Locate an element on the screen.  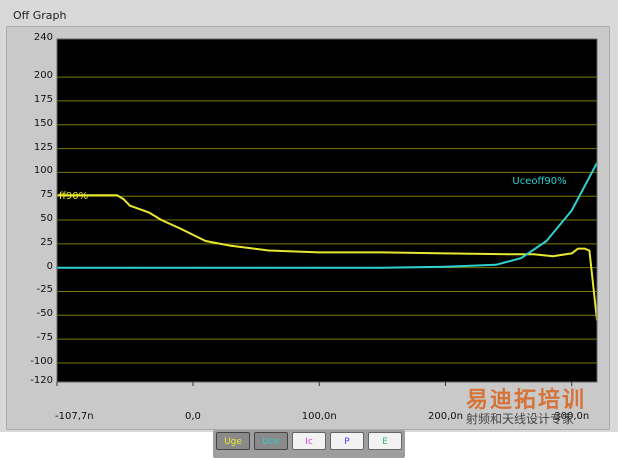
legend-button-group: Uge Uce Ic P E is located at coordinates (309, 444).